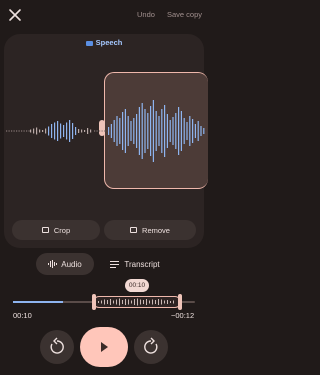  I want to click on speech-chip: Speech, so click(104, 42).